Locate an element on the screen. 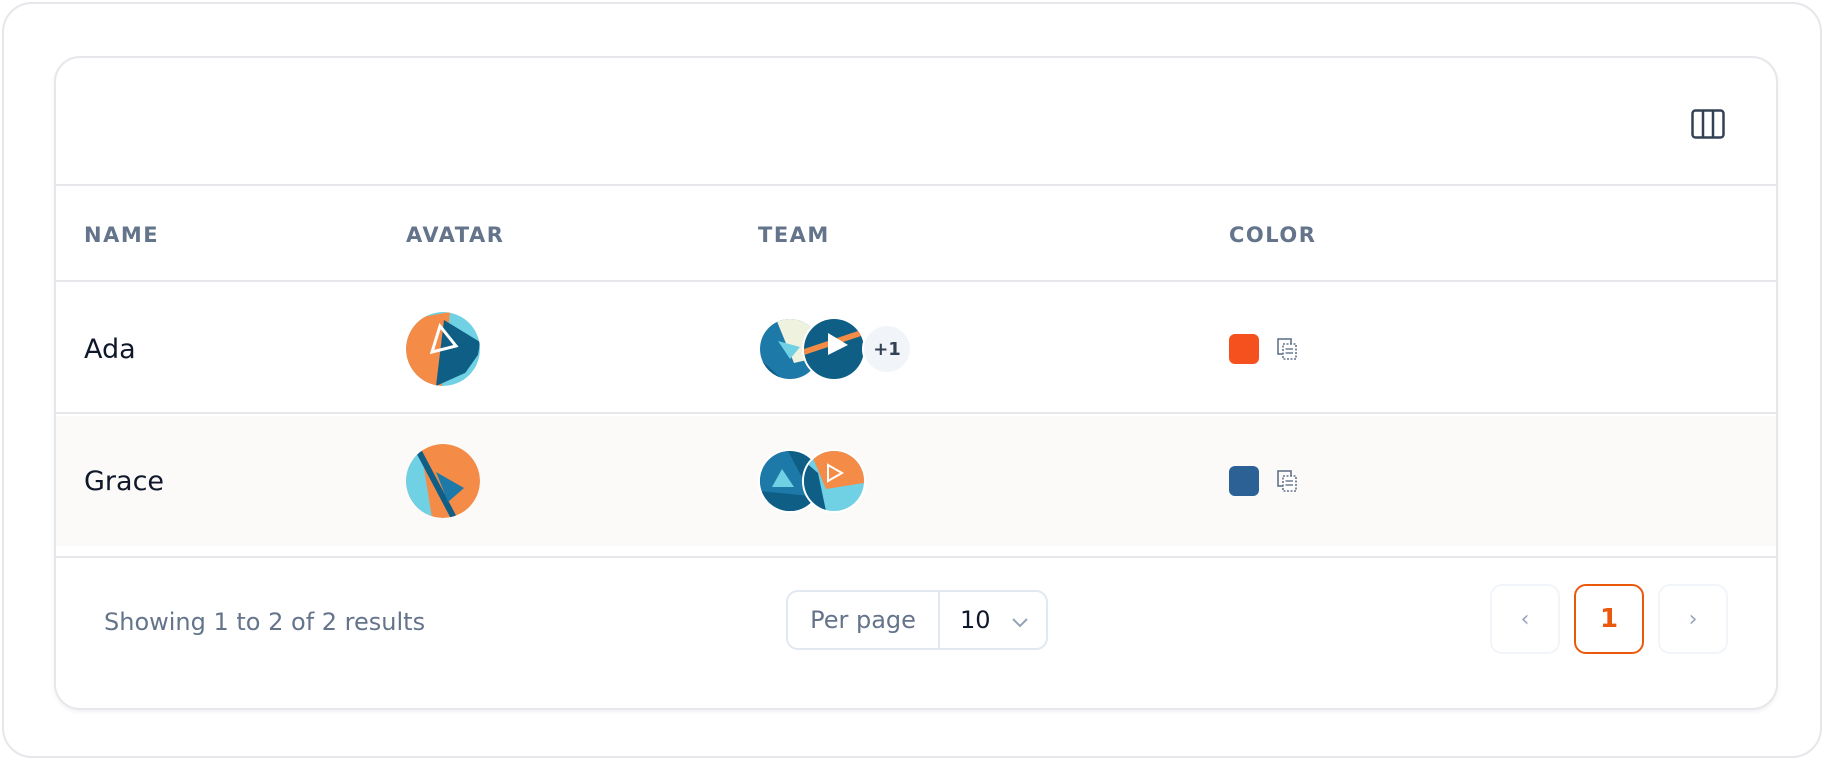  row-name: Grace is located at coordinates (124, 481).